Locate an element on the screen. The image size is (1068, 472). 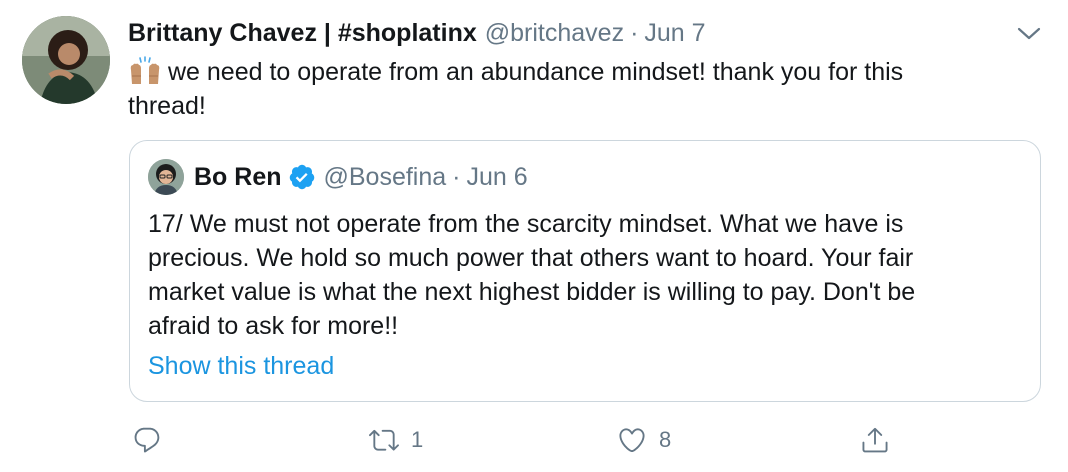
share-button is located at coordinates (881, 440).